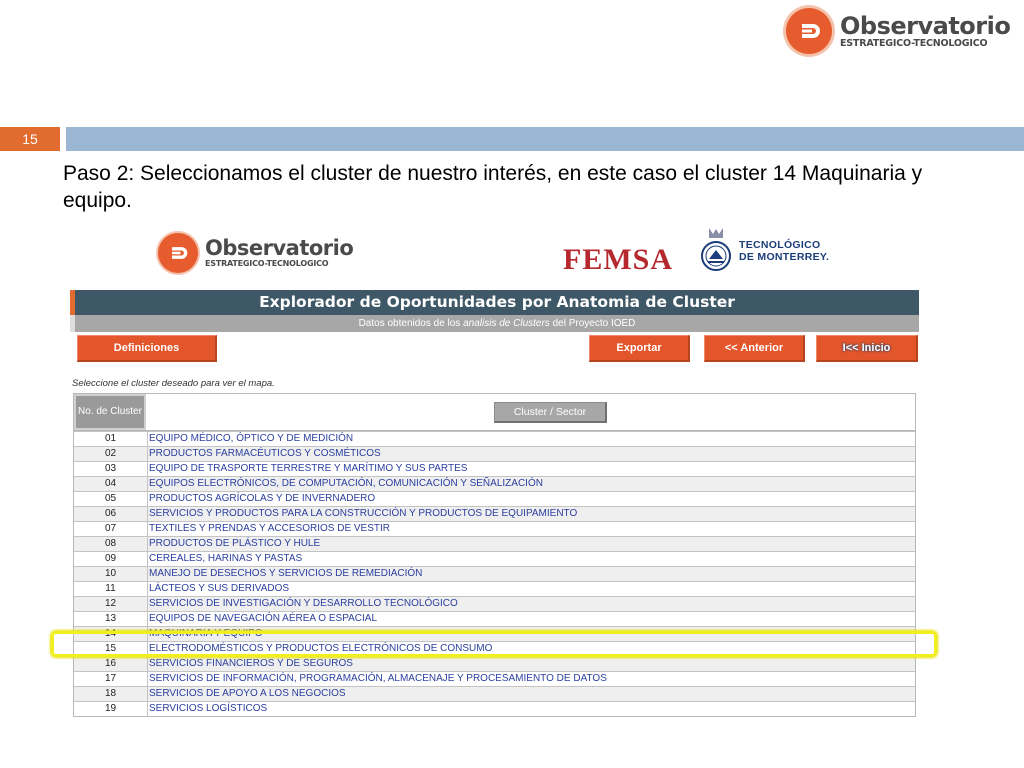 Image resolution: width=1024 pixels, height=768 pixels. What do you see at coordinates (531, 694) in the screenshot?
I see `cluster-name-link: SERVICIOS DE APOYO A LOS NEGOCIOS` at bounding box center [531, 694].